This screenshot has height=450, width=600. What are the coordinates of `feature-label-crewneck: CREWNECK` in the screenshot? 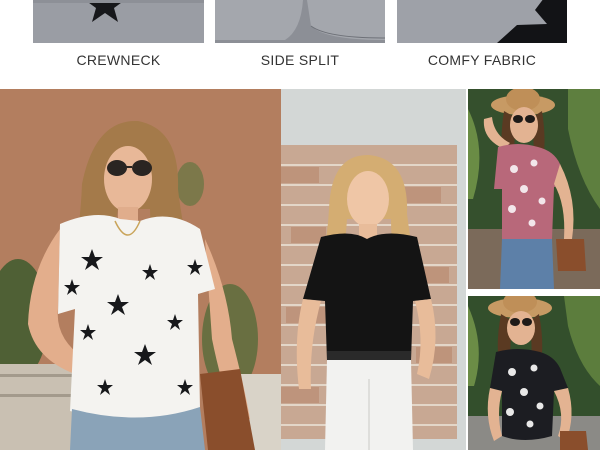 It's located at (118, 60).